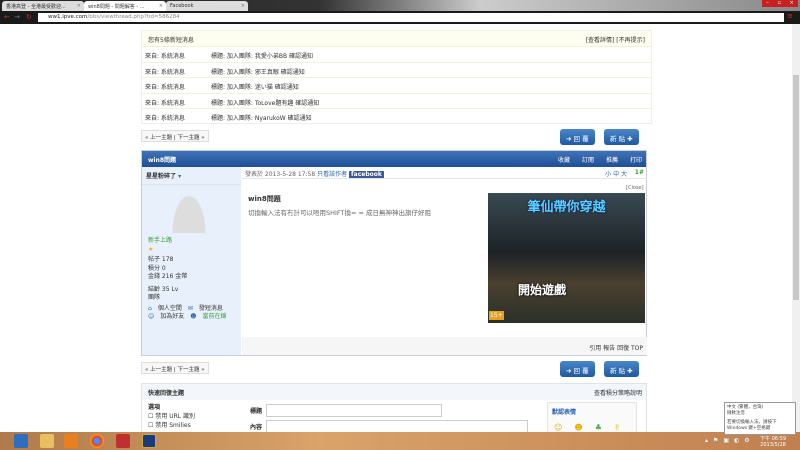  Describe the element at coordinates (496, 315) in the screenshot. I see `ad-rating: 15+` at that location.